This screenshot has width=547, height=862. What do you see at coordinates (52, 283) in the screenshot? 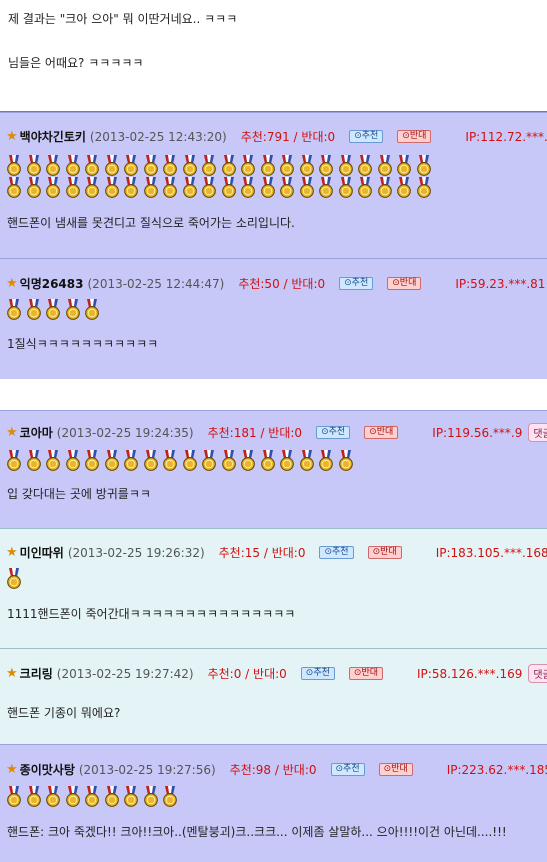
I see `comment-author: 익명26483` at bounding box center [52, 283].